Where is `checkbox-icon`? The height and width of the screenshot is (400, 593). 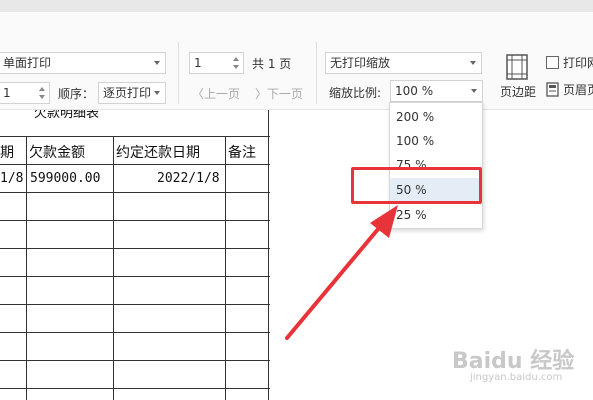
checkbox-icon is located at coordinates (552, 62).